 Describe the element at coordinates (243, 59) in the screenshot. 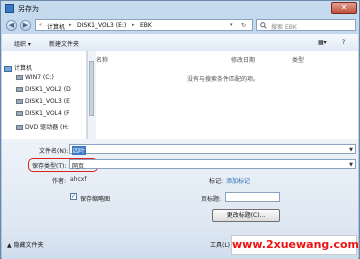

I see `column-date: 修改日期` at that location.